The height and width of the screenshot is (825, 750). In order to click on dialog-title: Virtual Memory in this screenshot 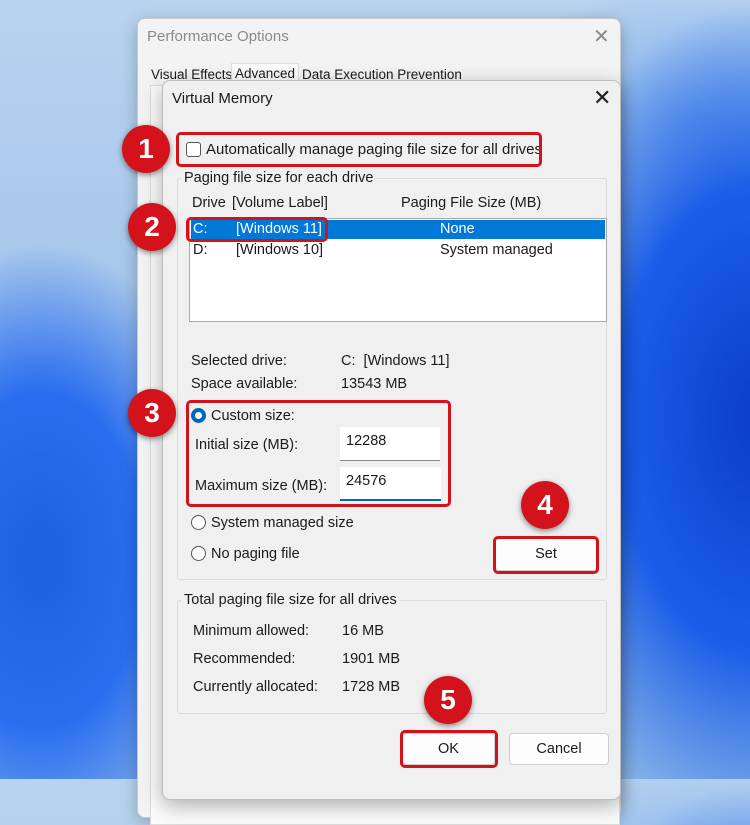, I will do `click(222, 98)`.